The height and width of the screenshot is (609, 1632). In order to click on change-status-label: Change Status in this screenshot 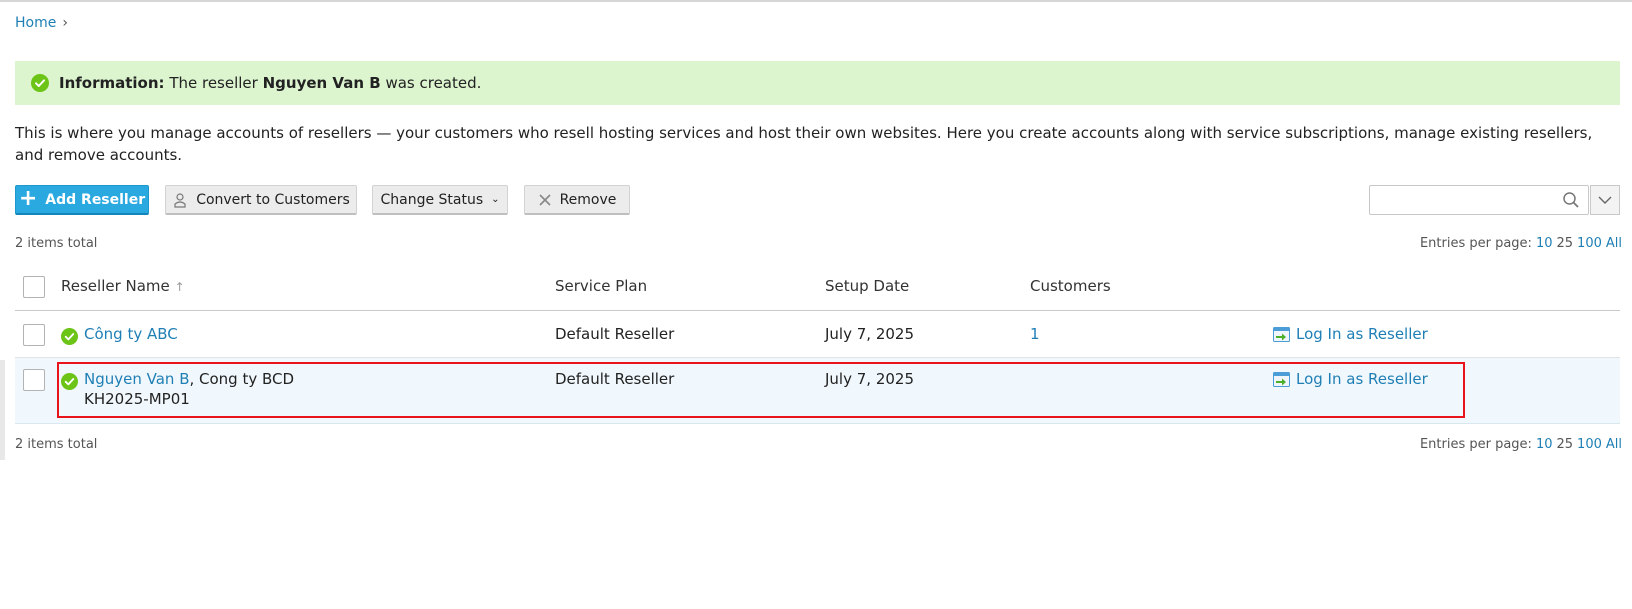, I will do `click(432, 199)`.